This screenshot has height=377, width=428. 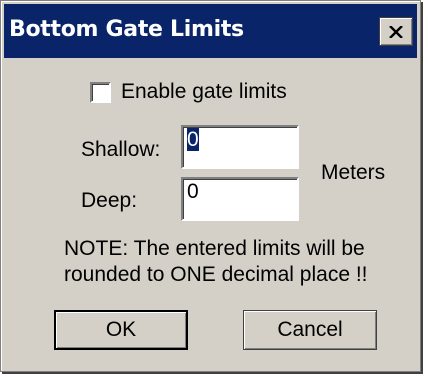 I want to click on close-button, so click(x=396, y=31).